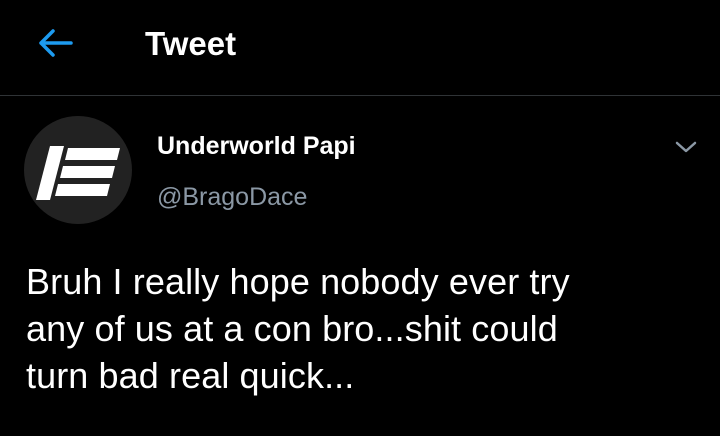  I want to click on more-options-button, so click(686, 147).